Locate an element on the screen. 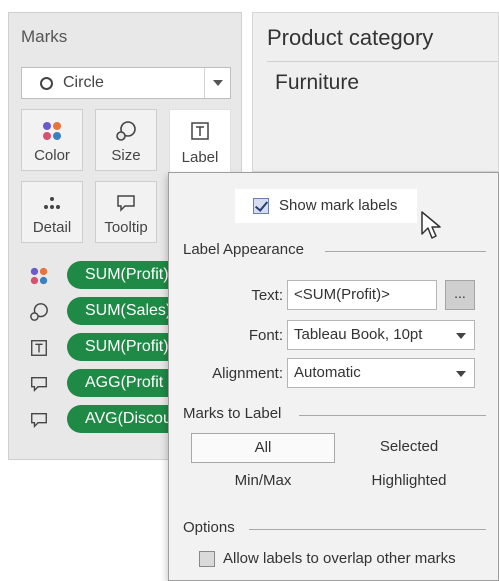 Image resolution: width=499 pixels, height=581 pixels. view-header: Product category Furniture is located at coordinates (375, 92).